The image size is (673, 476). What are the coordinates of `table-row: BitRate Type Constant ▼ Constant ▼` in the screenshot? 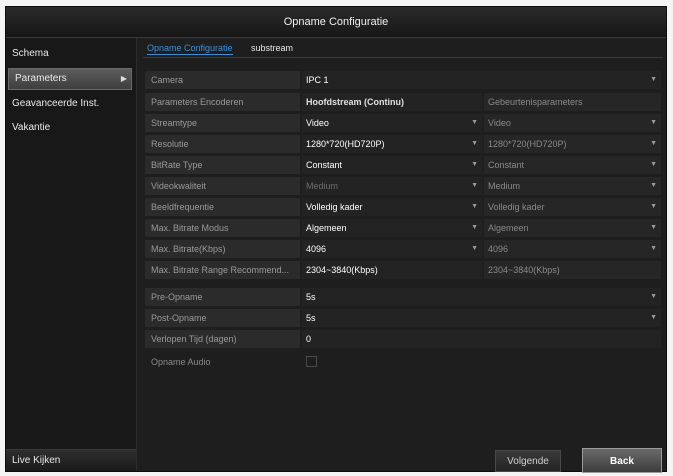 It's located at (403, 166).